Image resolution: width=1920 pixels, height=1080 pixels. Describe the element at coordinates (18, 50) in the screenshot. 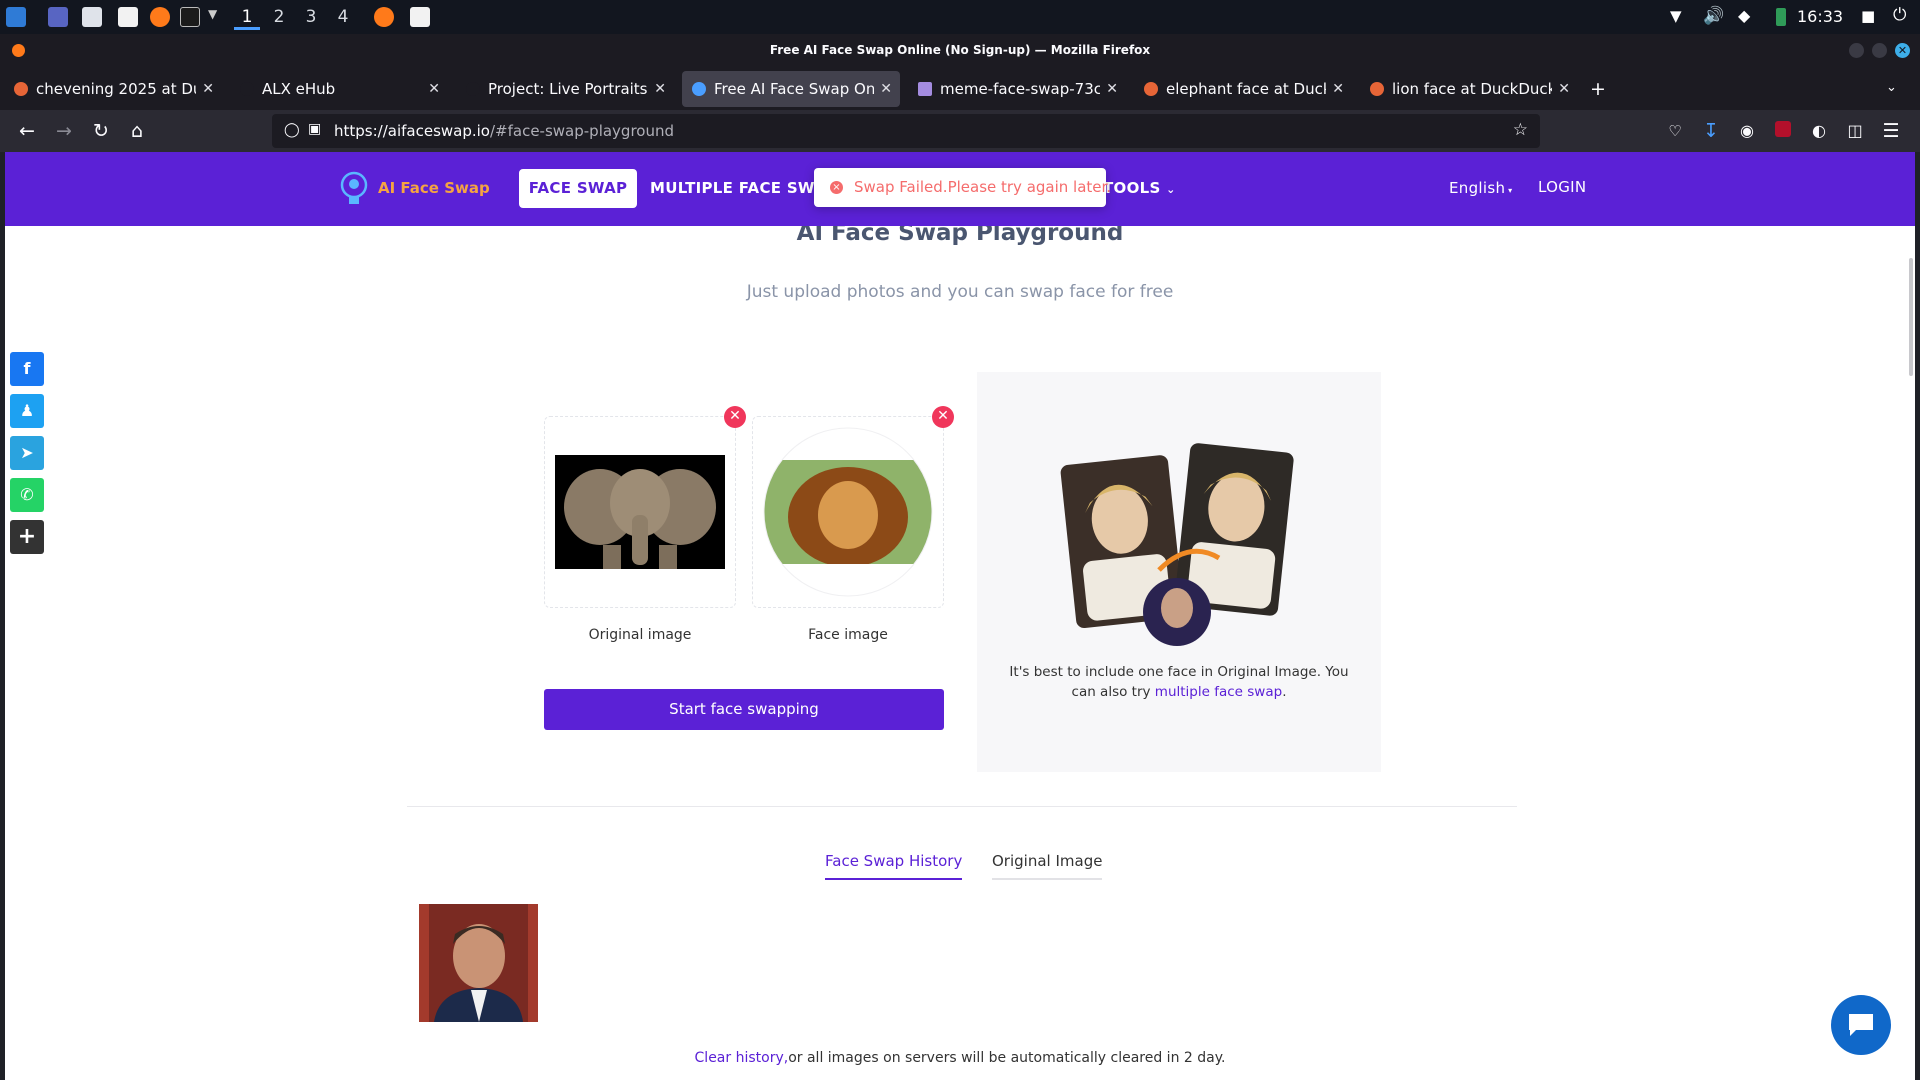

I see `firefox-logo-icon` at that location.